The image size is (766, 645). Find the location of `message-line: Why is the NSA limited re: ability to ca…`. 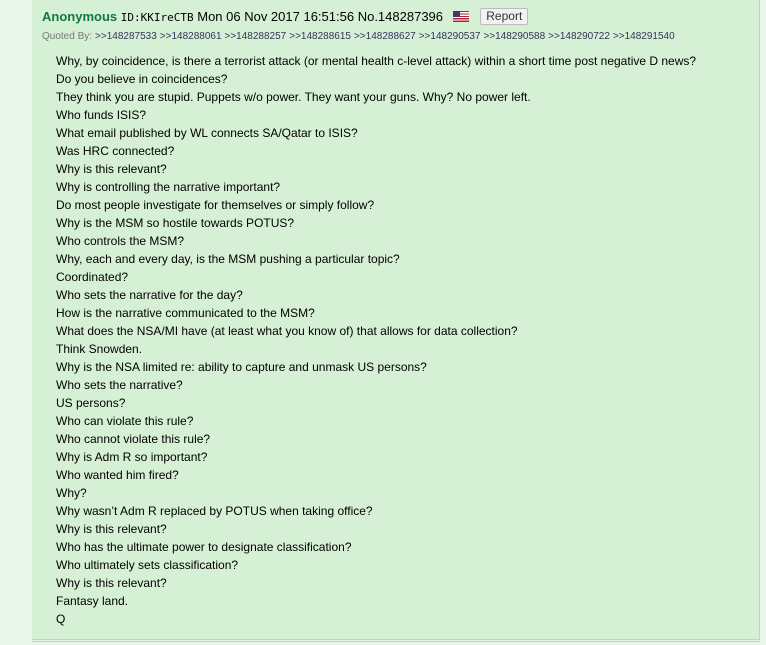

message-line: Why is the NSA limited re: ability to ca… is located at coordinates (241, 367).